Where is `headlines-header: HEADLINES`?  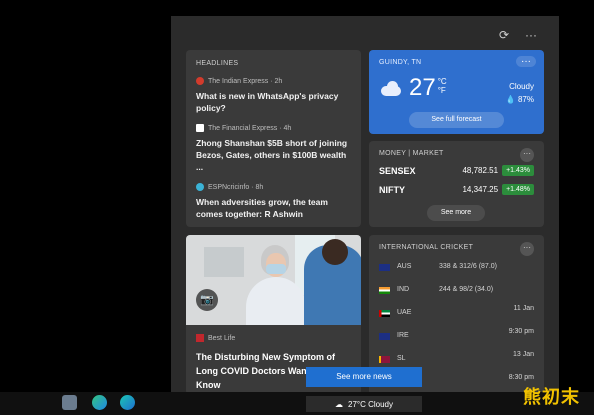
headlines-header: HEADLINES is located at coordinates (217, 63).